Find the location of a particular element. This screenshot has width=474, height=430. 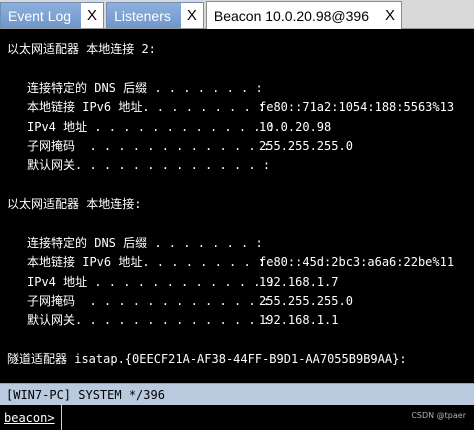

tab-listeners-label: Listeners is located at coordinates (142, 15).